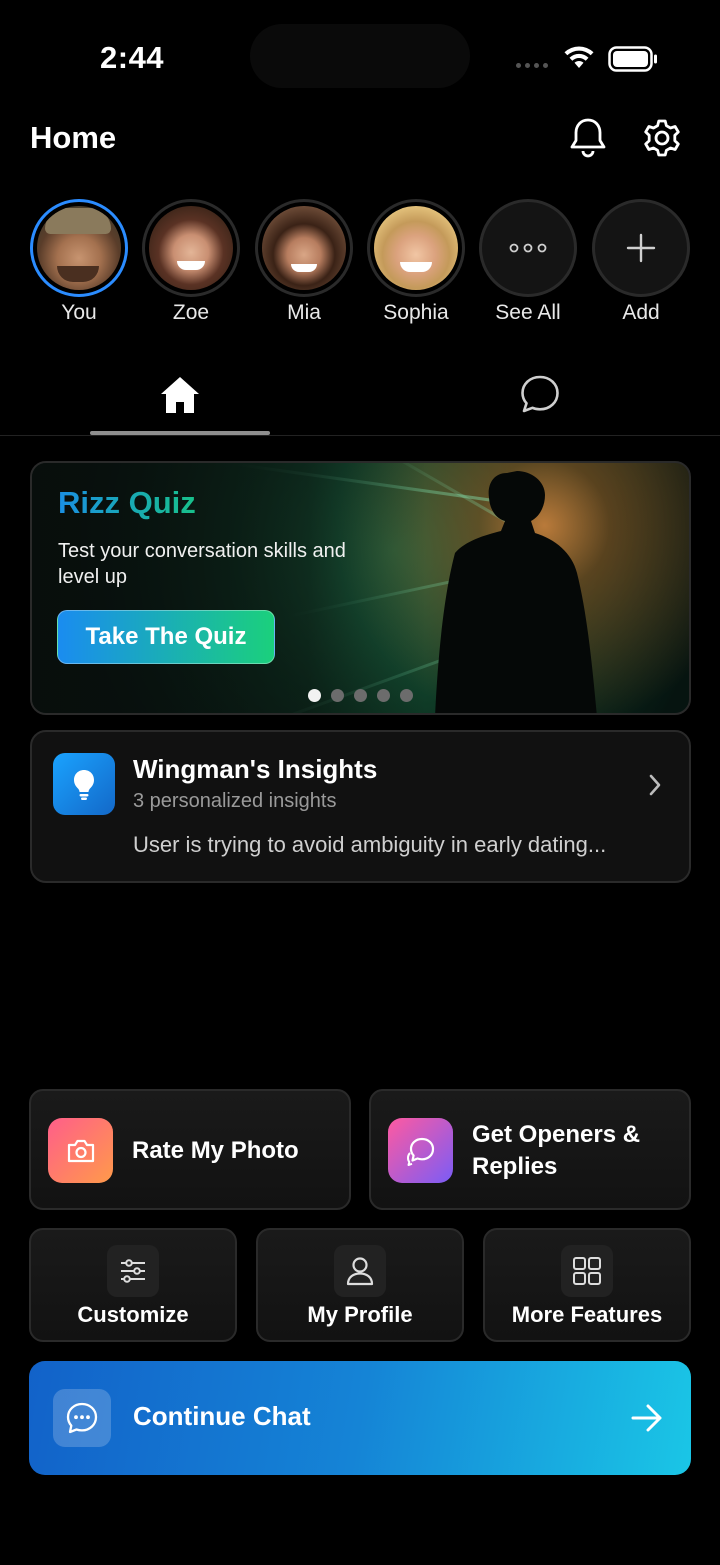  What do you see at coordinates (556, 1134) in the screenshot?
I see `get-openers-line1: Get Openers &` at bounding box center [556, 1134].